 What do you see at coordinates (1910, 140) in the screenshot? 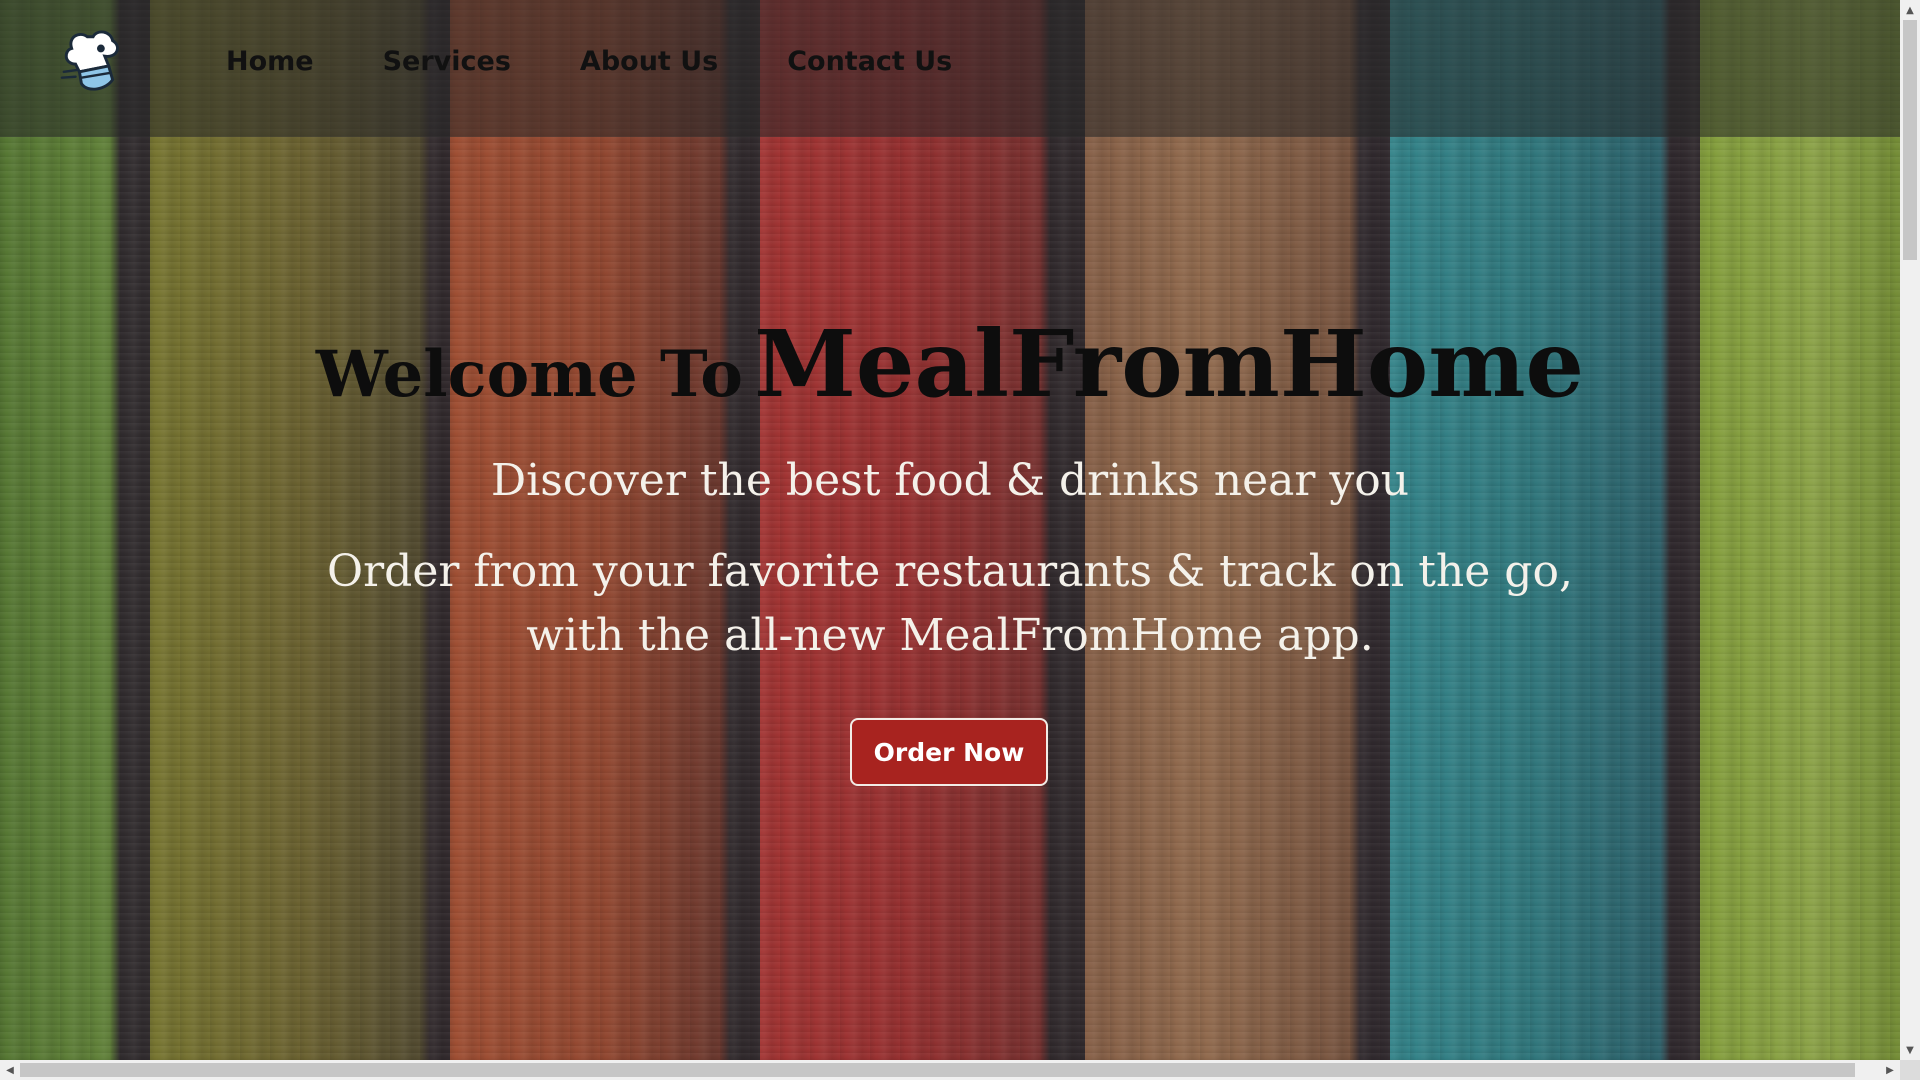
I see `vertical-scroll-thumb` at bounding box center [1910, 140].